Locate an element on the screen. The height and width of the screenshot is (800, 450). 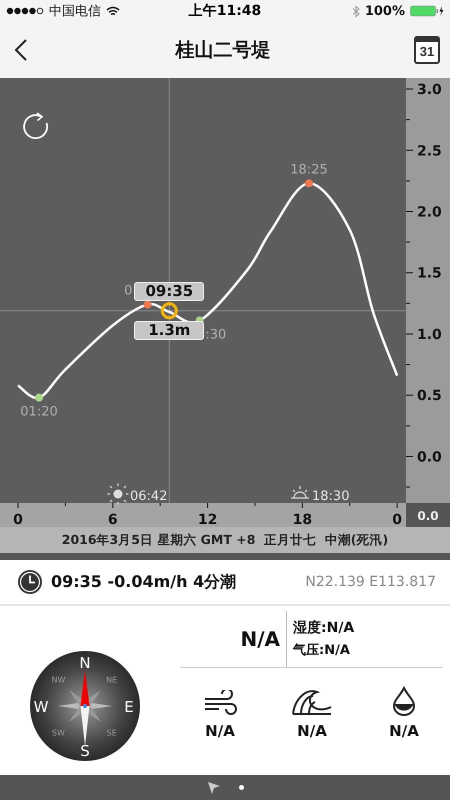
pressure-value: 气压:N/A is located at coordinates (322, 650).